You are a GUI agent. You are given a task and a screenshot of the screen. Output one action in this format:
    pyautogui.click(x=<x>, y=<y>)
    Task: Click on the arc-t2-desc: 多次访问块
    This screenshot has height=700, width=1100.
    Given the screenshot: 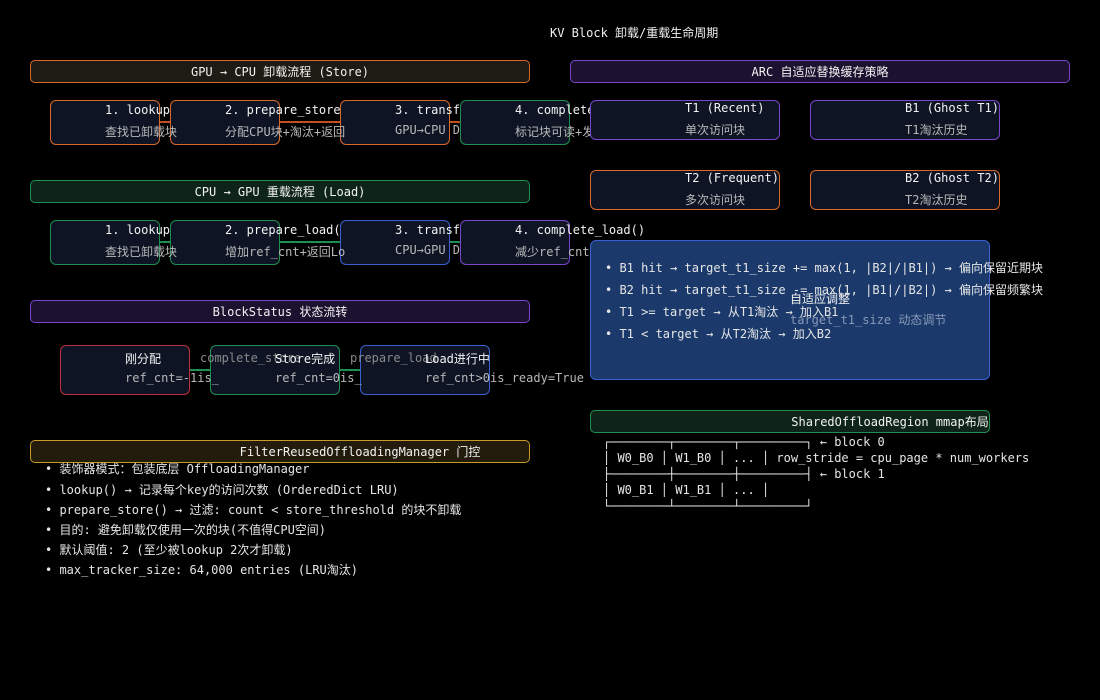 What is the action you would take?
    pyautogui.click(x=715, y=200)
    